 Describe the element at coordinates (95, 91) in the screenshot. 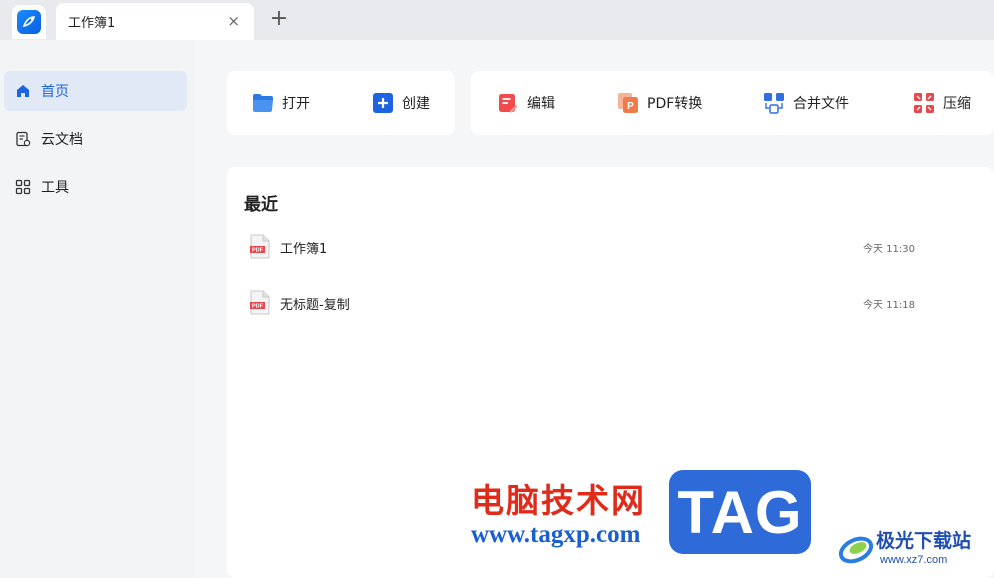

I see `sidebar-item-home: 首页` at that location.